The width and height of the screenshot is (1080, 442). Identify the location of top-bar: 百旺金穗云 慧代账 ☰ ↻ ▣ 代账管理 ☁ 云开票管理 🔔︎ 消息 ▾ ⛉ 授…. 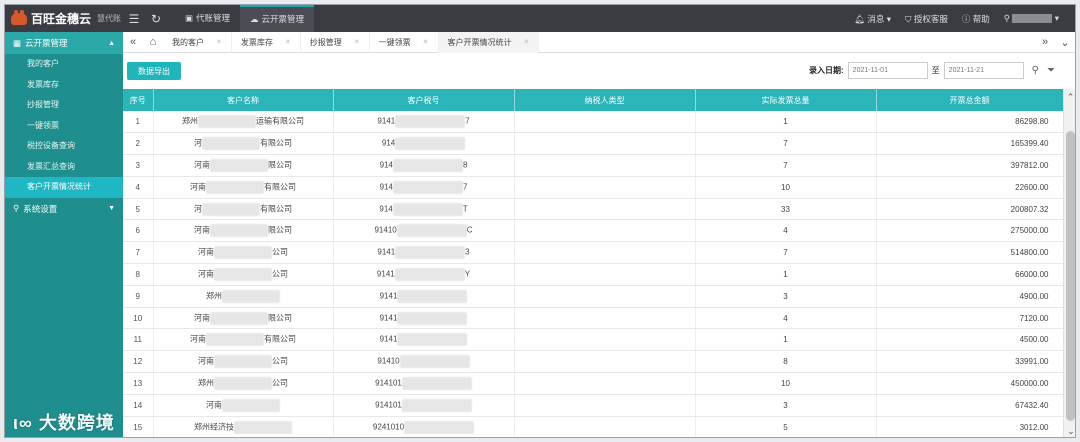
(540, 18).